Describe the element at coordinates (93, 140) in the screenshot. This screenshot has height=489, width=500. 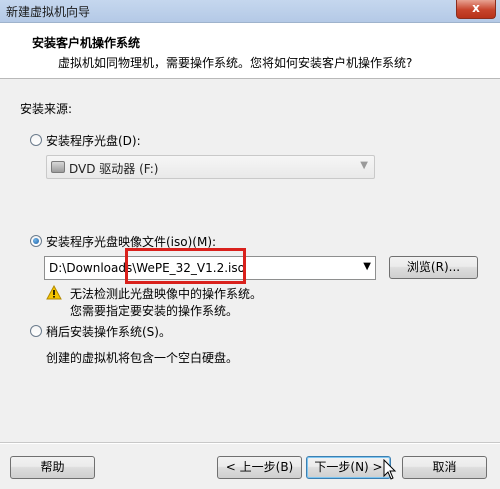
I see `radio-installer-disc-label: 安装程序光盘(D):` at that location.